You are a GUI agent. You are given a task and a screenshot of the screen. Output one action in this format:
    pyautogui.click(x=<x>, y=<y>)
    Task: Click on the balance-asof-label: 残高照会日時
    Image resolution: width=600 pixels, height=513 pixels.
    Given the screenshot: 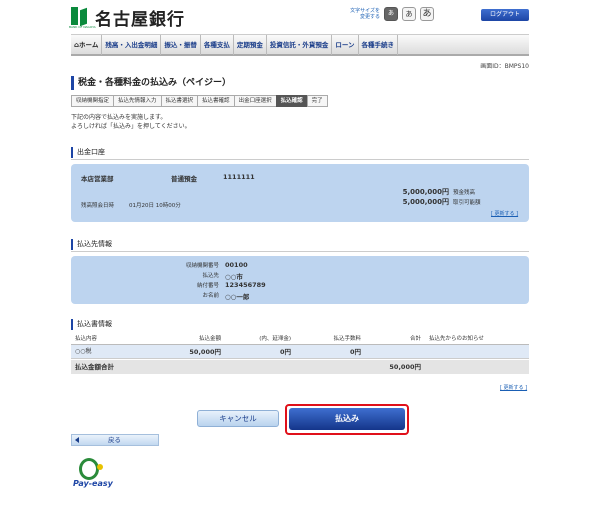 What is the action you would take?
    pyautogui.click(x=98, y=206)
    